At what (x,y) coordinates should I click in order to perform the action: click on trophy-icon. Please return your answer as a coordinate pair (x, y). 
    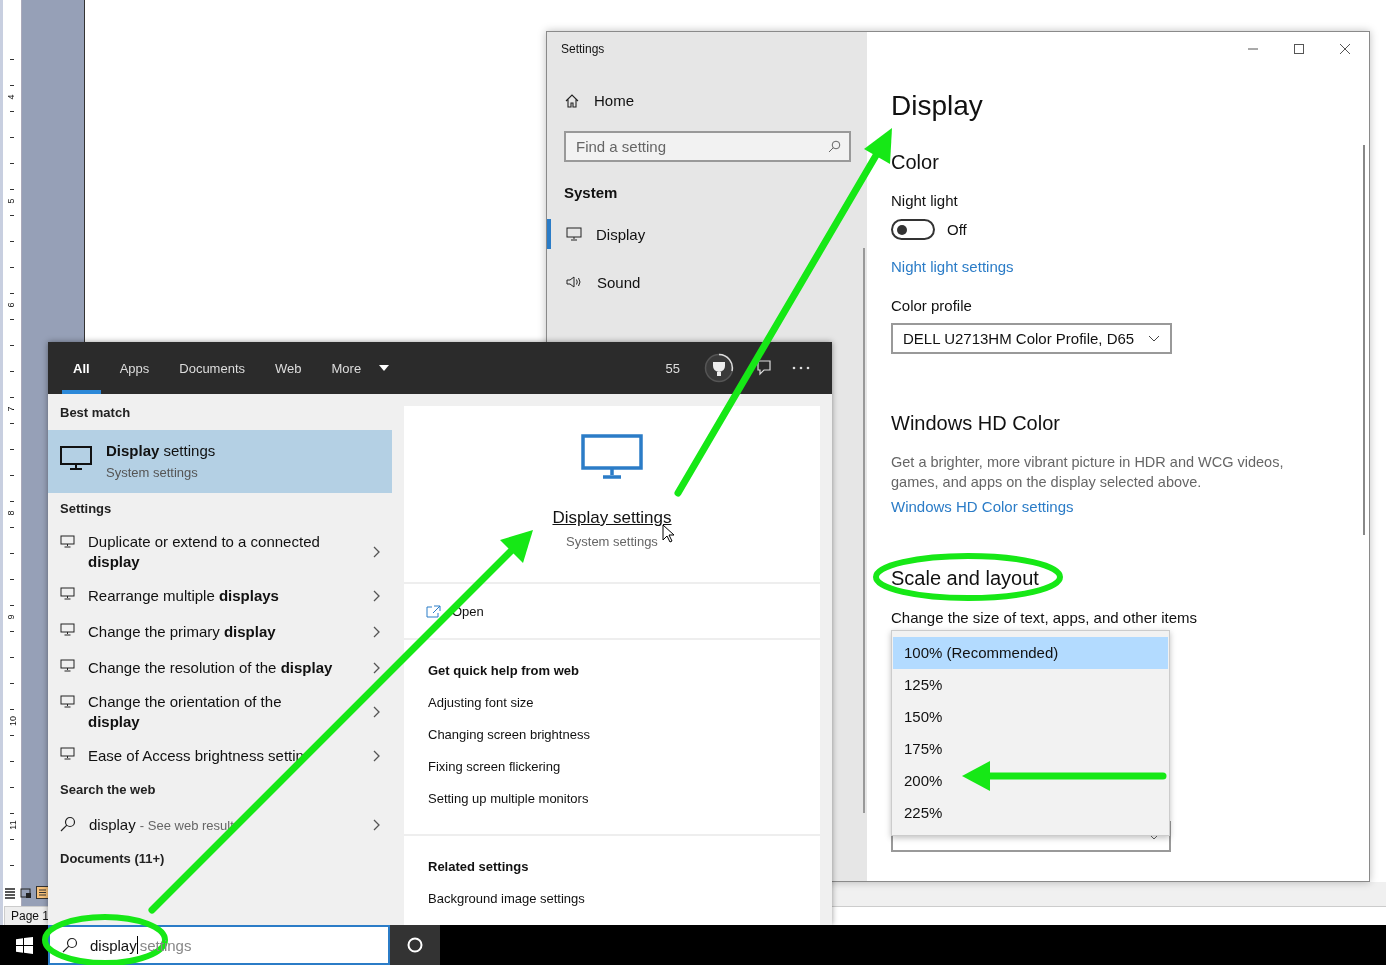
    Looking at the image, I should click on (719, 368).